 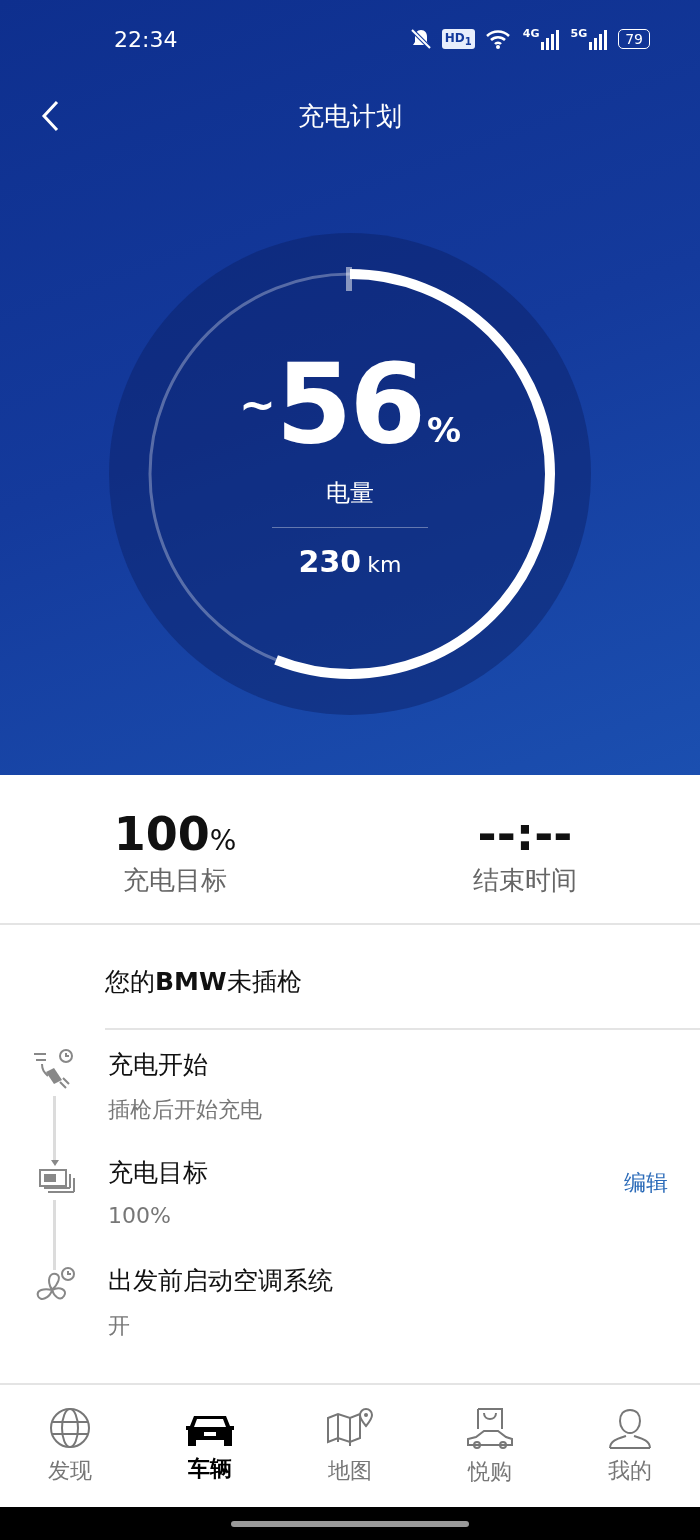 I want to click on person-icon, so click(x=630, y=1428).